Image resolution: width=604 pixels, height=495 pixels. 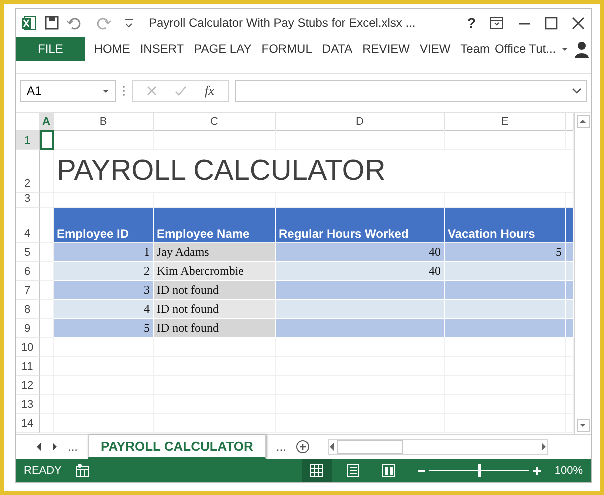 I want to click on up-arrow-icon, so click(x=583, y=121).